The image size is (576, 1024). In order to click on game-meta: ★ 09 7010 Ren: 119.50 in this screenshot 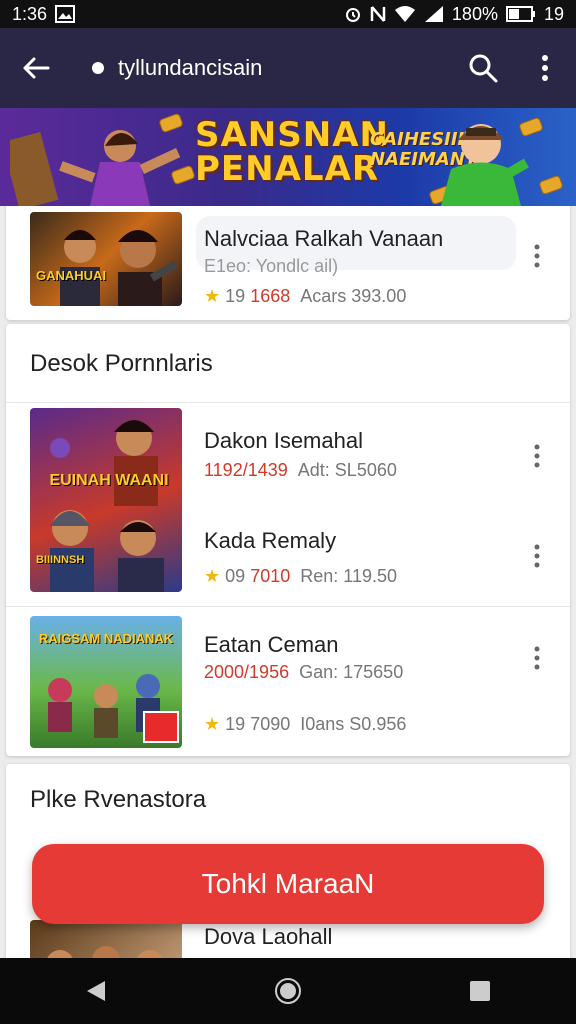, I will do `click(300, 576)`.